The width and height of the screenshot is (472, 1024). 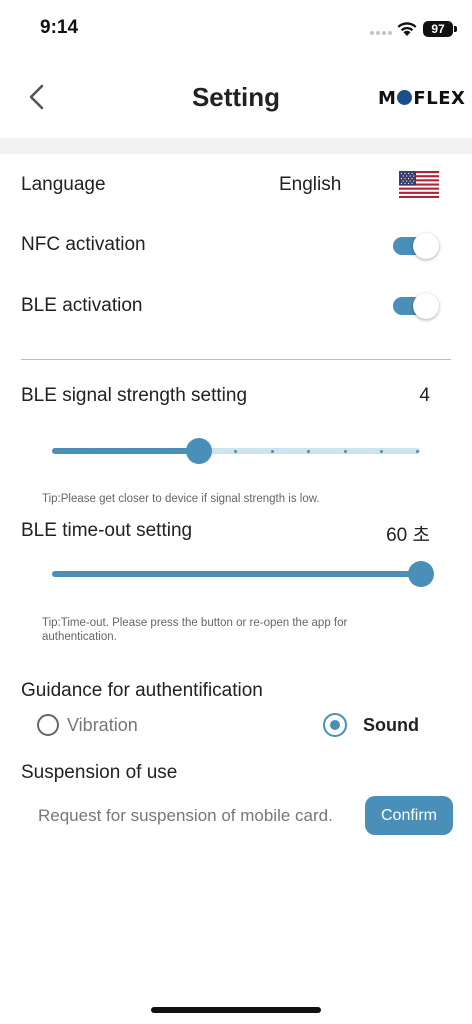 I want to click on signal-strength-value: 4, so click(x=424, y=395).